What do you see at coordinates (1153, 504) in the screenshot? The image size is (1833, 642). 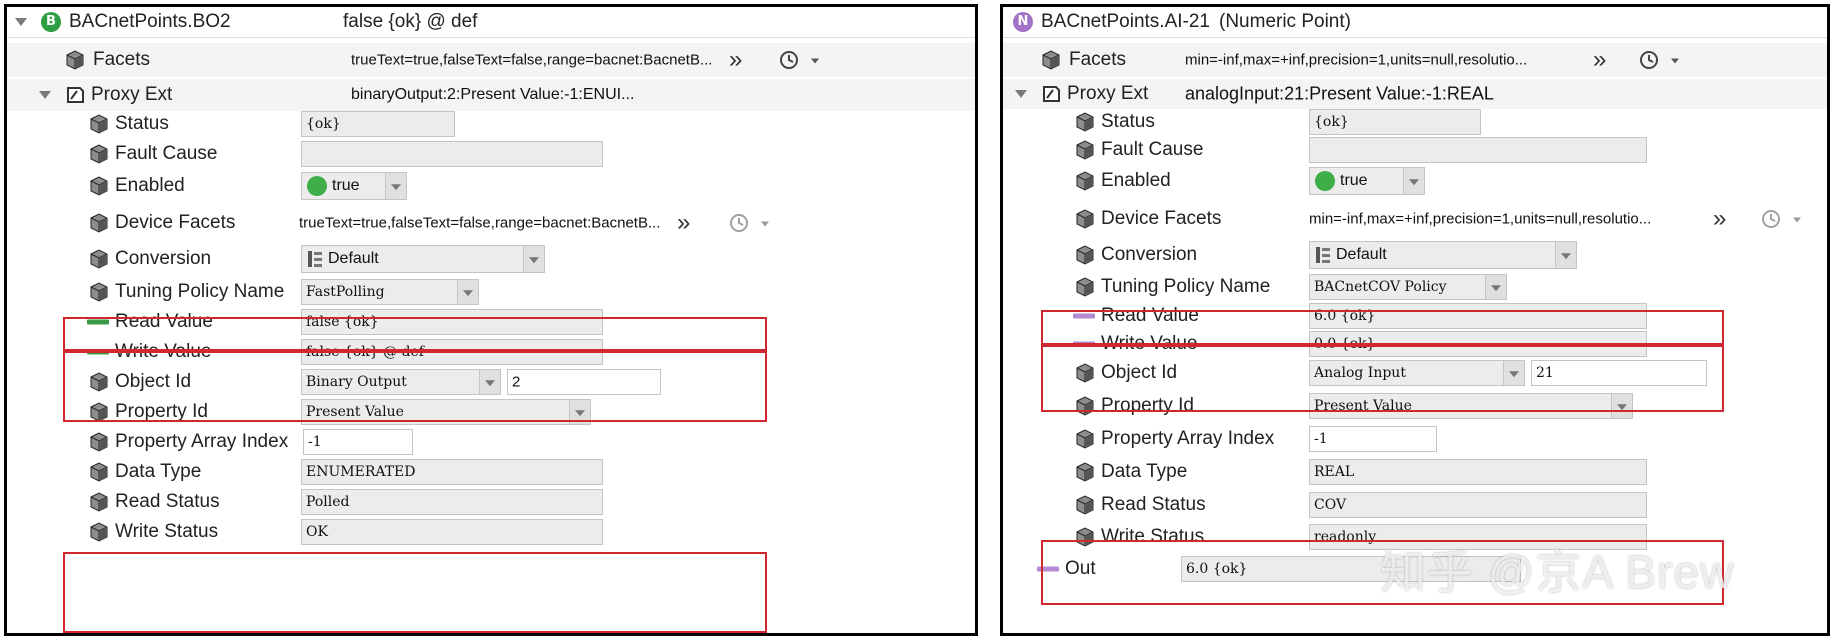 I see `read-status-label: Read Status` at bounding box center [1153, 504].